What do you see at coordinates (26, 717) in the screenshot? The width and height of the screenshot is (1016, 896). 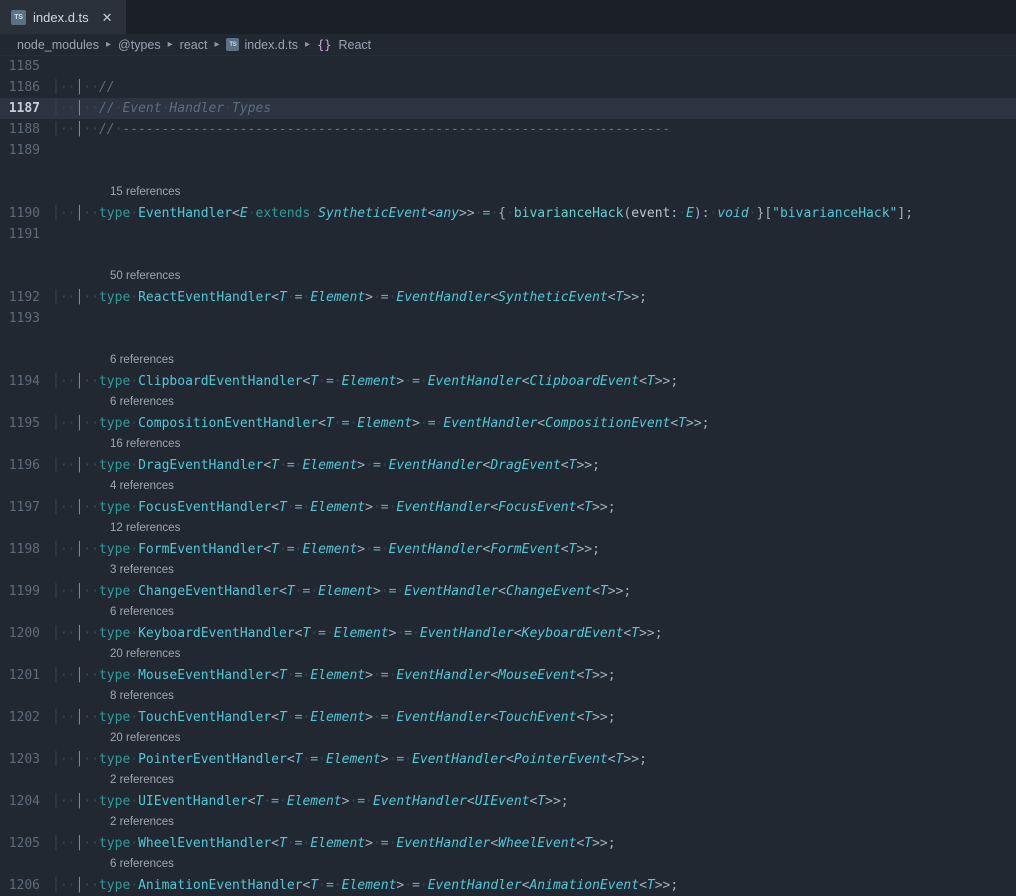 I see `line-number: 1202` at bounding box center [26, 717].